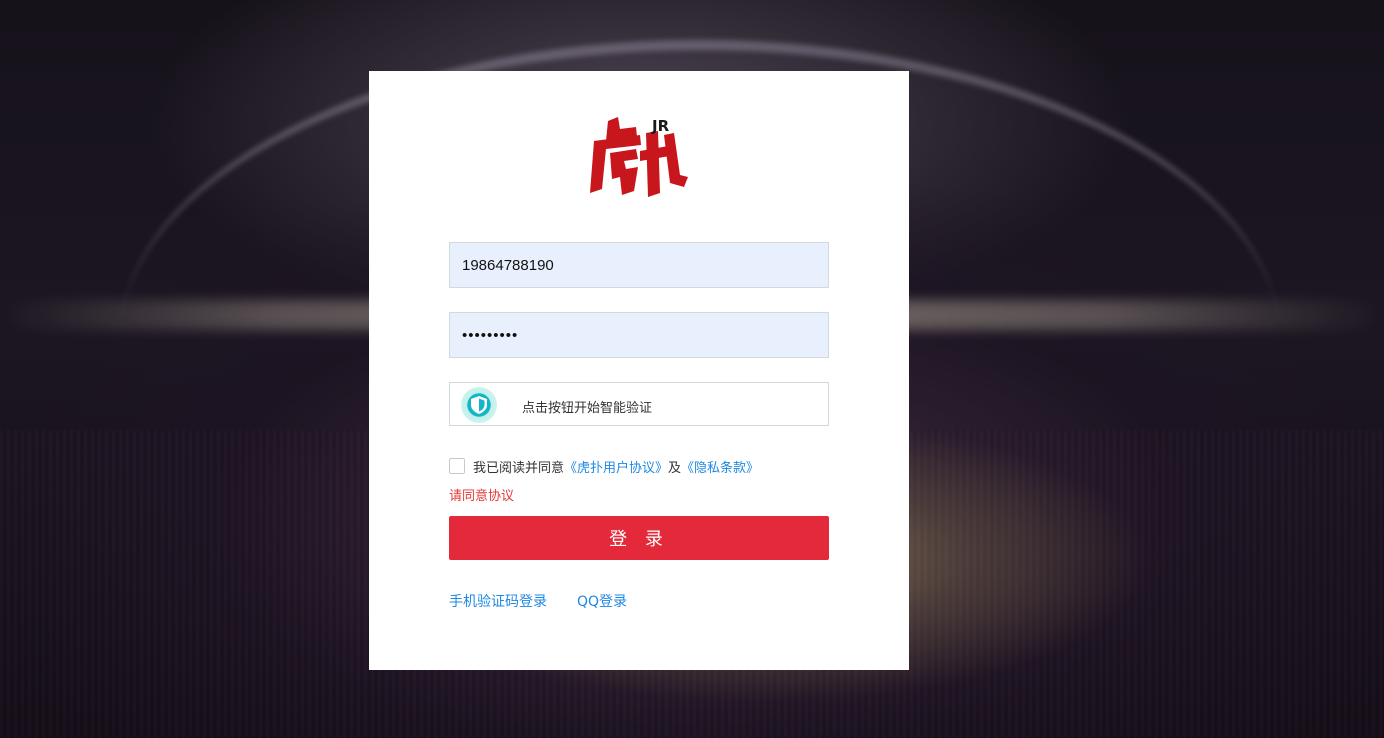 The width and height of the screenshot is (1384, 738). I want to click on sms-login-link: 手机验证码登录, so click(498, 601).